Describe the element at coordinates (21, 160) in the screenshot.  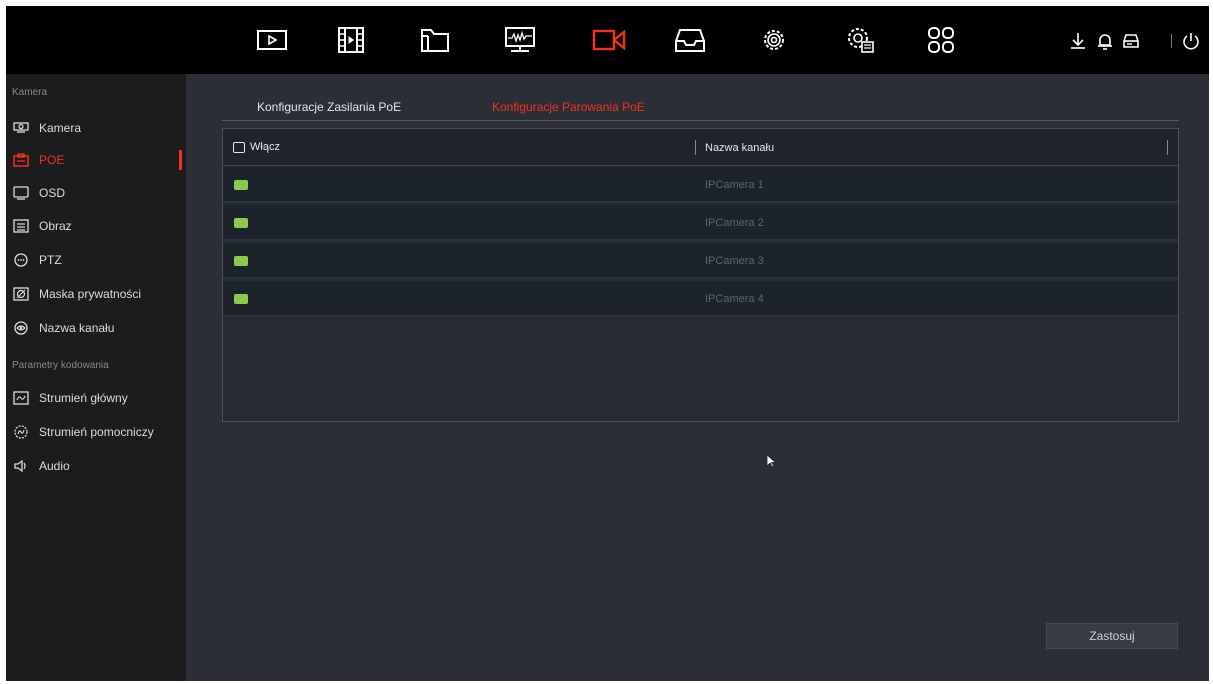
I see `poe-icon` at that location.